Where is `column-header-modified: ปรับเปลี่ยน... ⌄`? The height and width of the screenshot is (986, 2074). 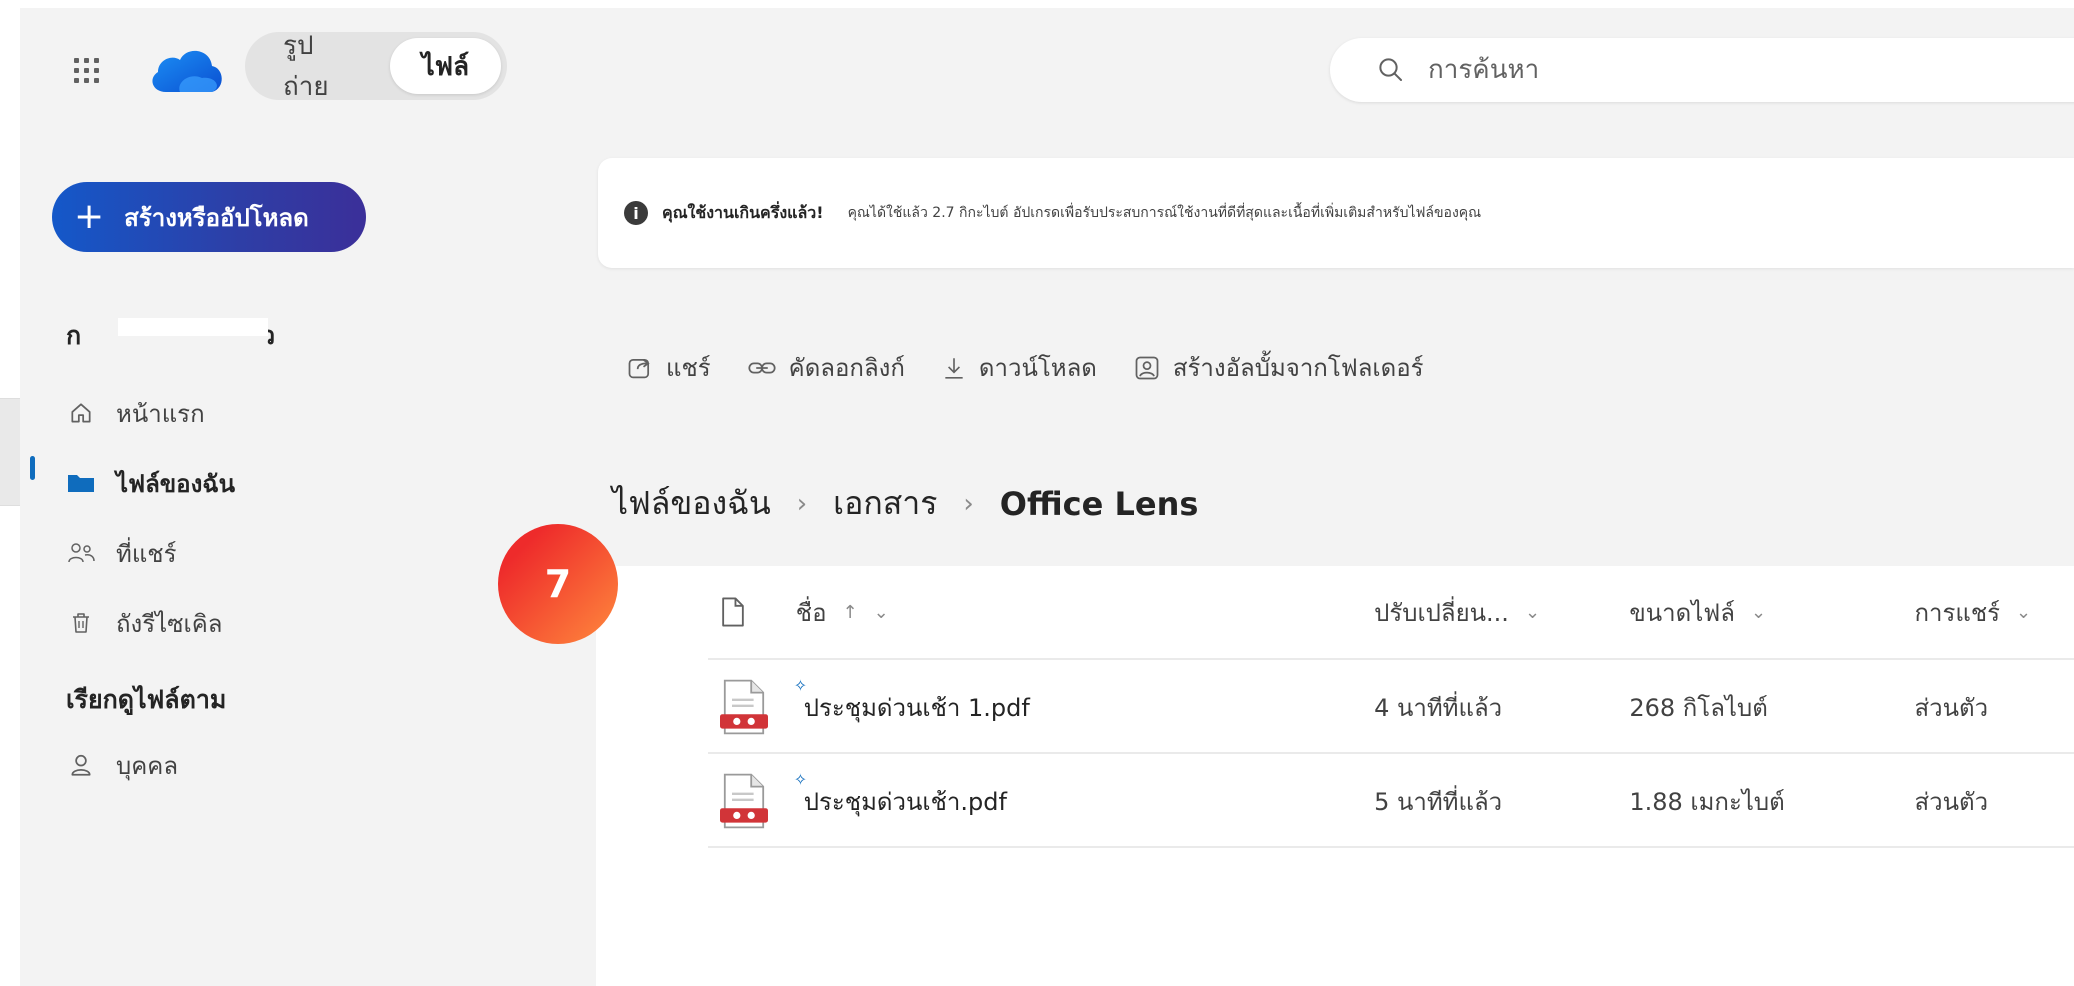
column-header-modified: ปรับเปลี่ยน... ⌄ is located at coordinates (1501, 612).